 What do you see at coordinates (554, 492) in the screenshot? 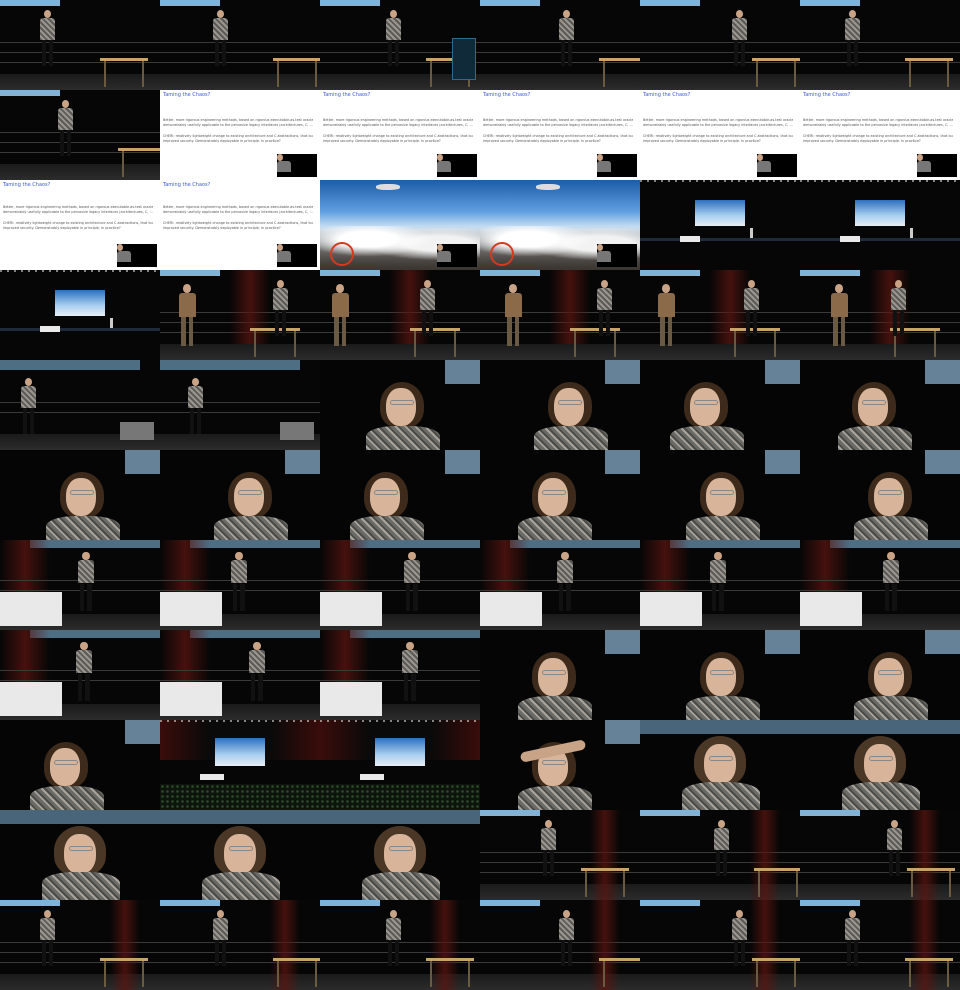
I see `glasses` at bounding box center [554, 492].